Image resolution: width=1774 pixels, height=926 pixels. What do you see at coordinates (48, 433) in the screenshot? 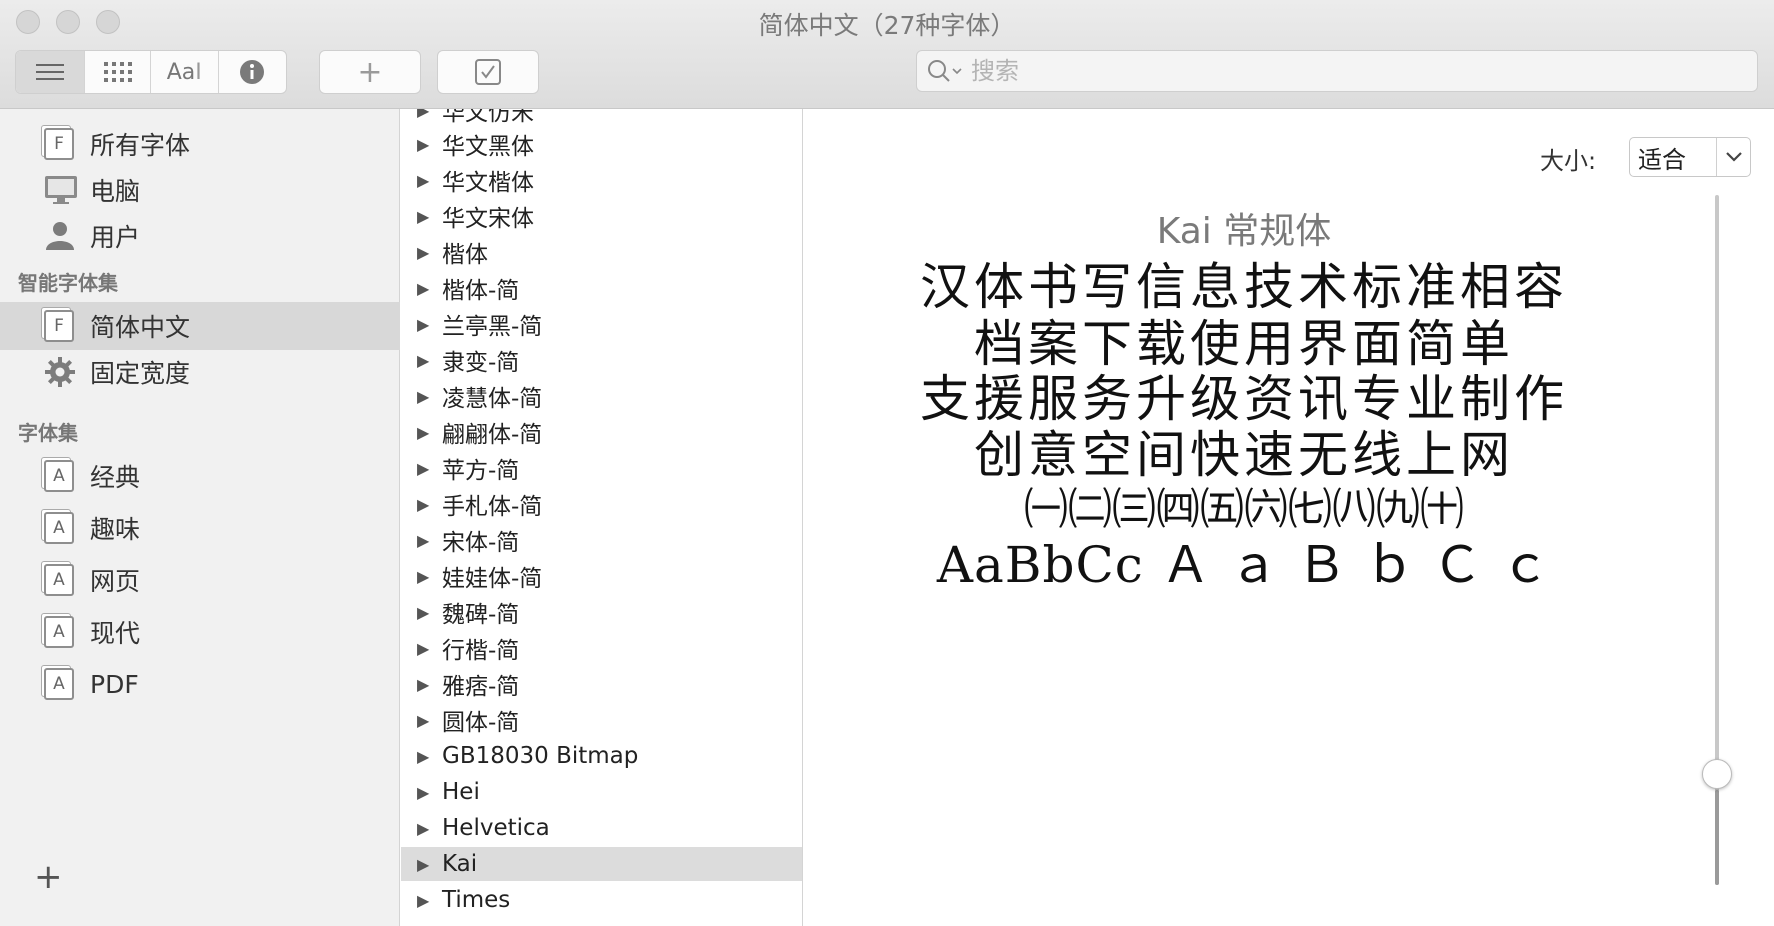
I see `collections-heading: 字体集` at bounding box center [48, 433].